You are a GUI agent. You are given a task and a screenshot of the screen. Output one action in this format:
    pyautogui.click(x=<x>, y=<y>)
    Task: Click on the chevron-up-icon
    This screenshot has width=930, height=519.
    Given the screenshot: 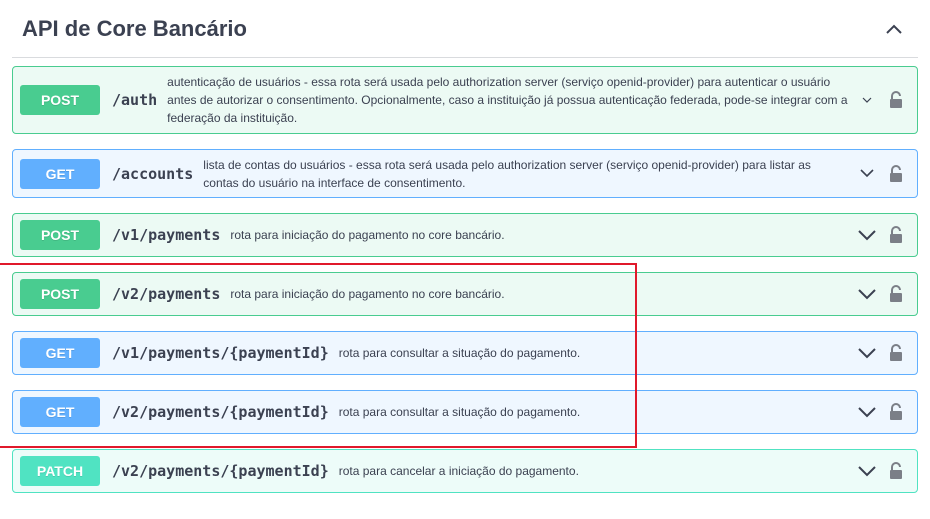 What is the action you would take?
    pyautogui.click(x=894, y=29)
    